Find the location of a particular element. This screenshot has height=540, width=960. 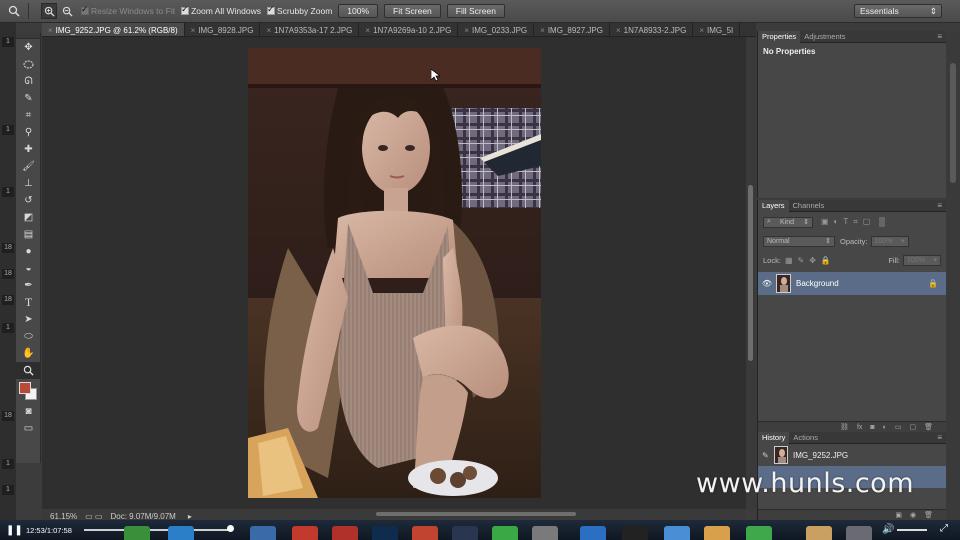

new-layer-icon: ▢ is located at coordinates (912, 427).